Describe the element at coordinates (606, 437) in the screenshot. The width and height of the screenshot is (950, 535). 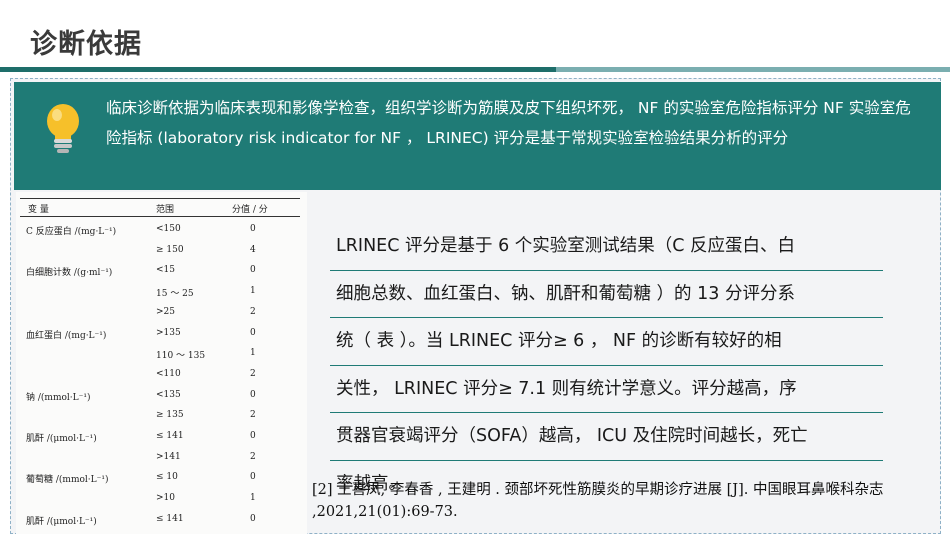
I see `description-line: 贯器官衰竭评分（SOFA）越高， ICU 及住院时间越长，死亡` at that location.